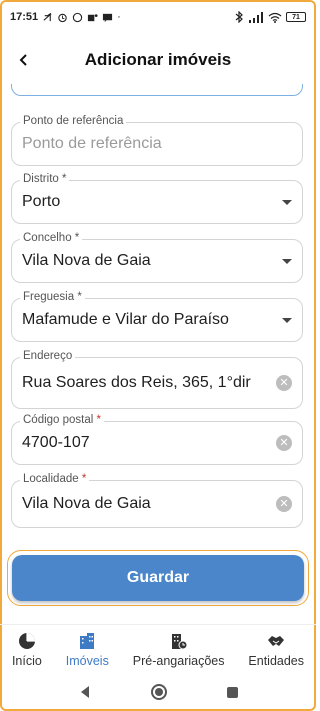 This screenshot has width=320, height=711. What do you see at coordinates (62, 420) in the screenshot?
I see `postal-code-label: Código postal *` at bounding box center [62, 420].